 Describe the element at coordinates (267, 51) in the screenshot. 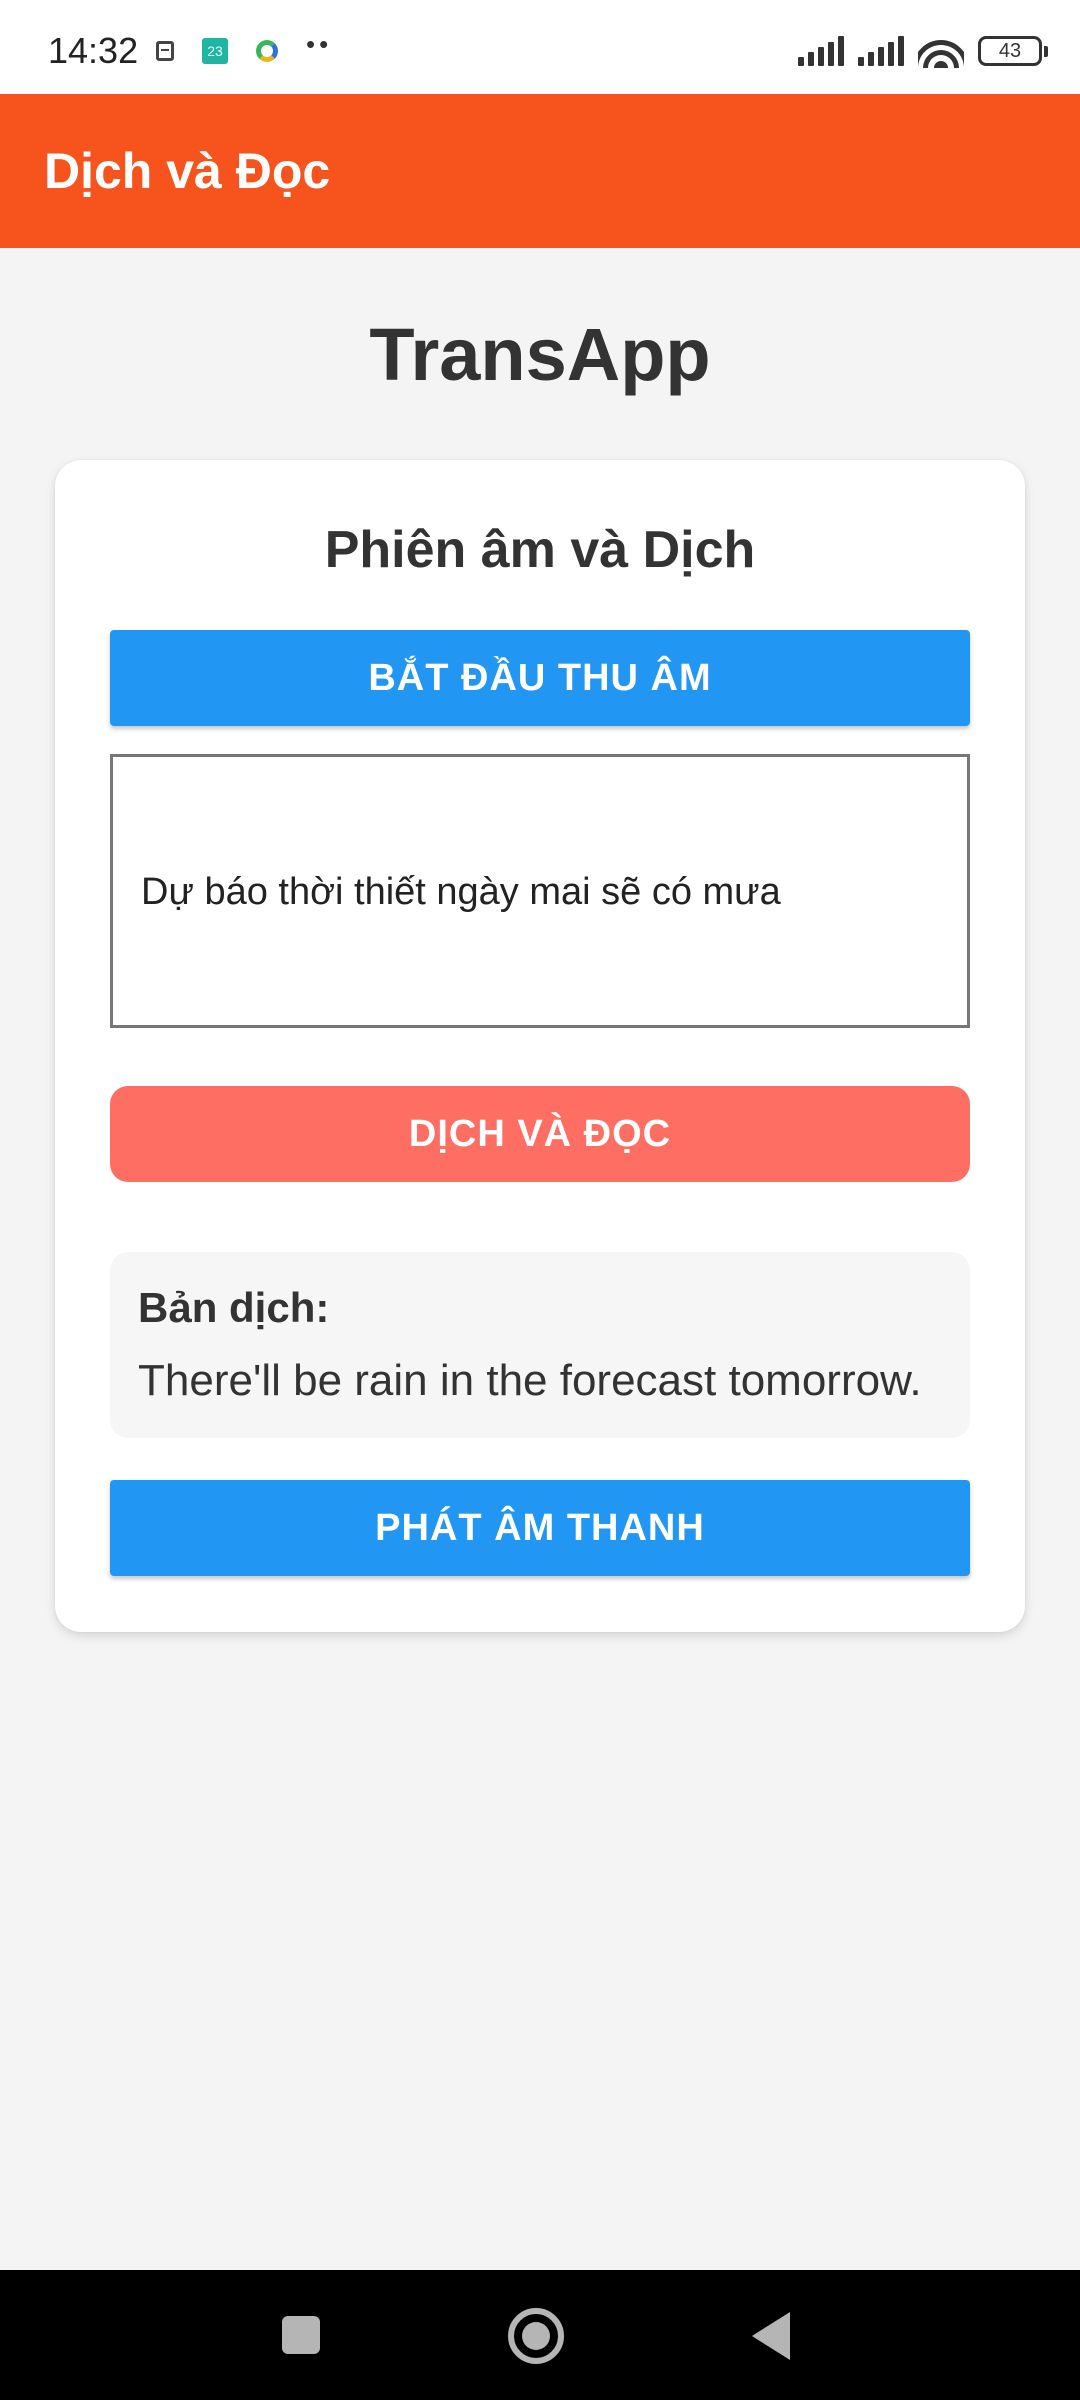

I see `sync-icon` at that location.